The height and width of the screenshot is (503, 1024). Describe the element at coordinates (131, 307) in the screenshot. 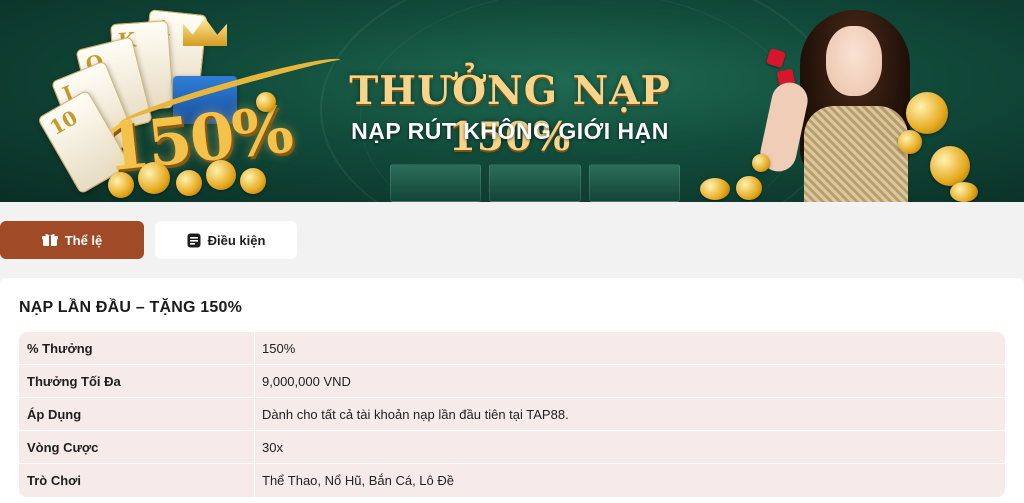

I see `section-title: NẠP LẦN ĐẦU – TẶNG 150%` at that location.